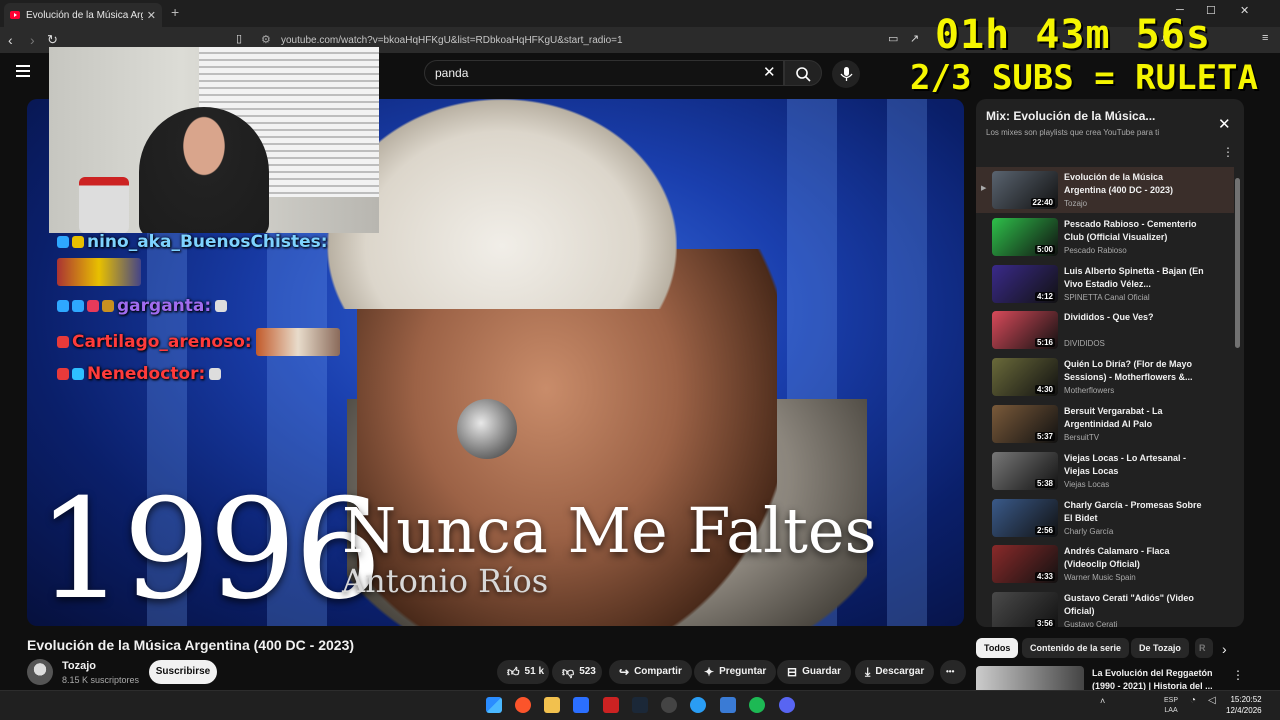  I want to click on back-icon: ‹, so click(10, 40).